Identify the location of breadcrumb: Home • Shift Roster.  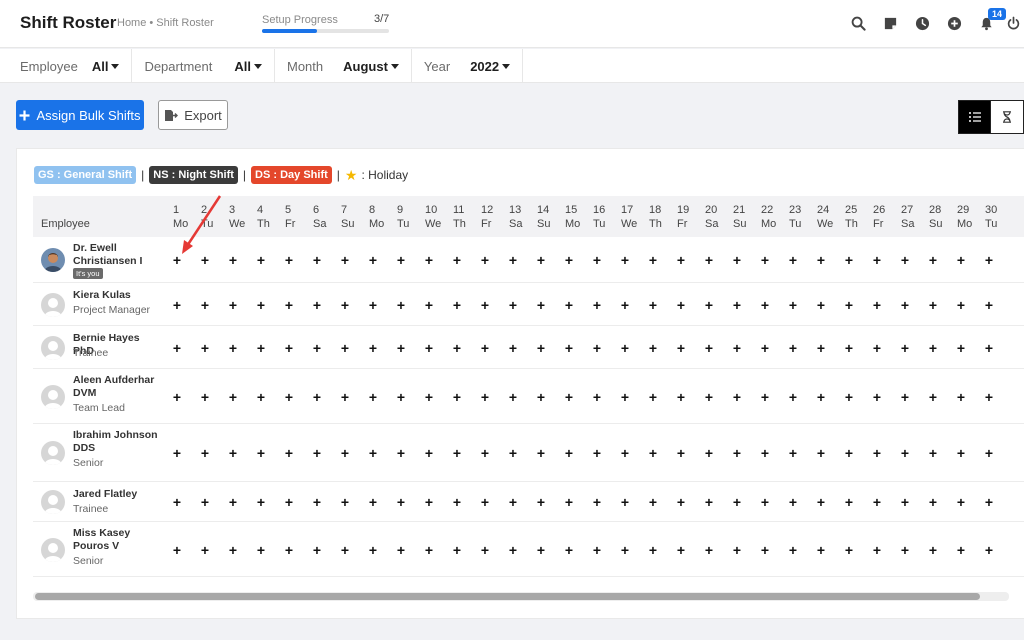
(165, 23).